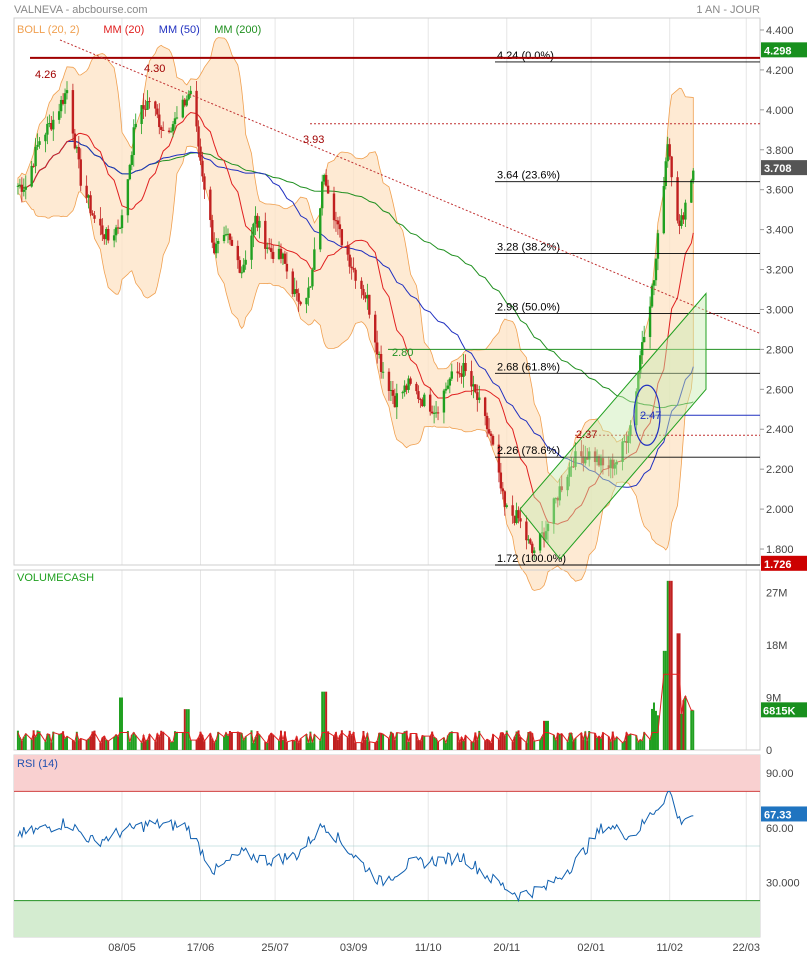  I want to click on legend-entry: BOLL (20, 2), so click(48, 30).